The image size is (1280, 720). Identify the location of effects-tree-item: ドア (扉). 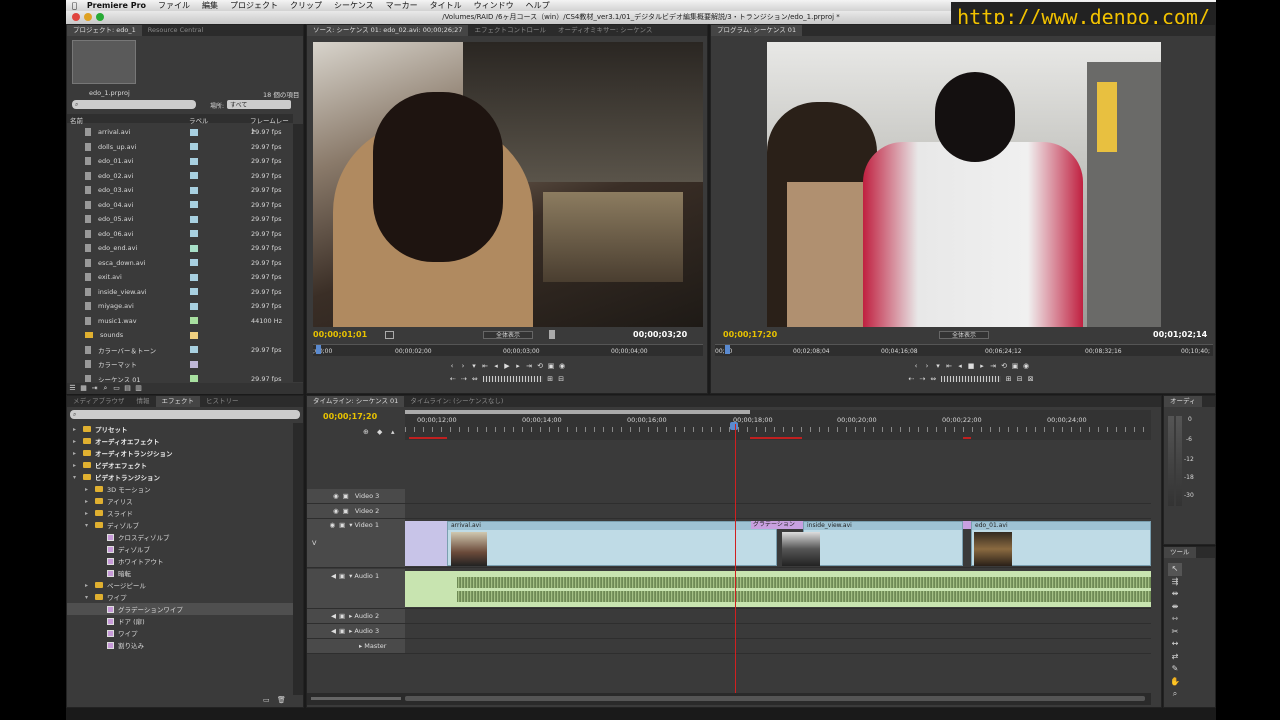
(180, 621).